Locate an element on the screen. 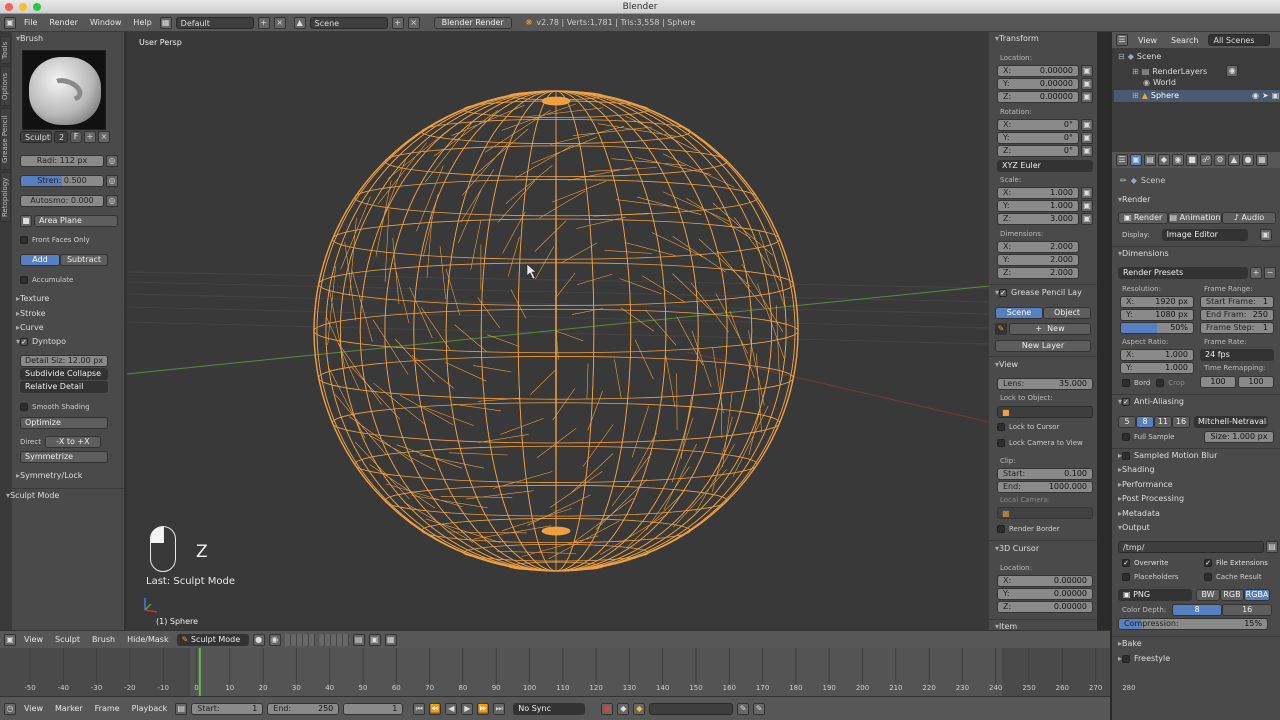  symmetrize-button: Symmetrize is located at coordinates (64, 457).